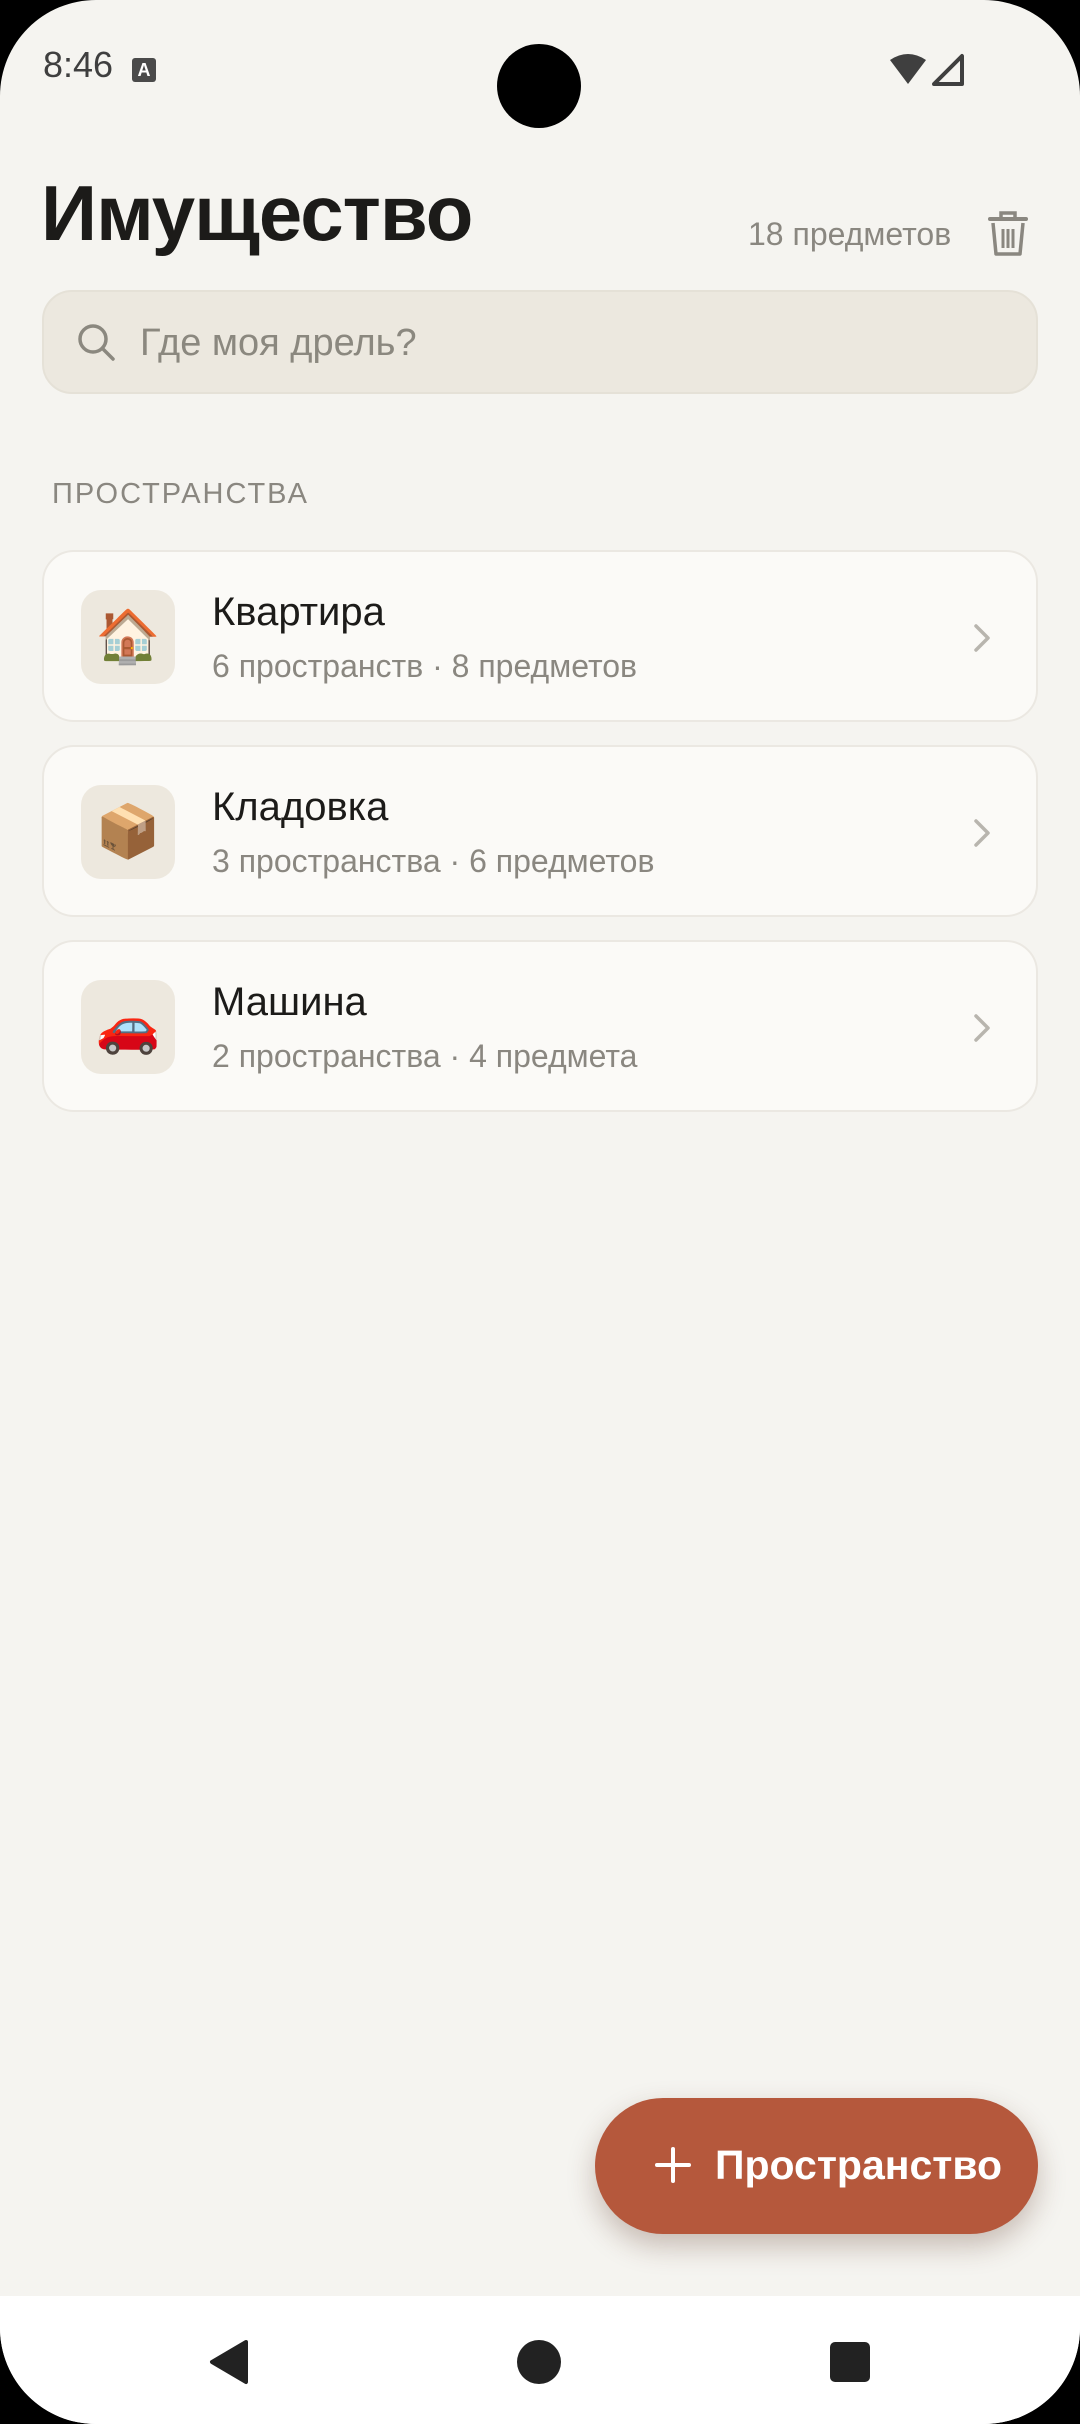 The width and height of the screenshot is (1080, 2424). I want to click on trash-icon, so click(1008, 234).